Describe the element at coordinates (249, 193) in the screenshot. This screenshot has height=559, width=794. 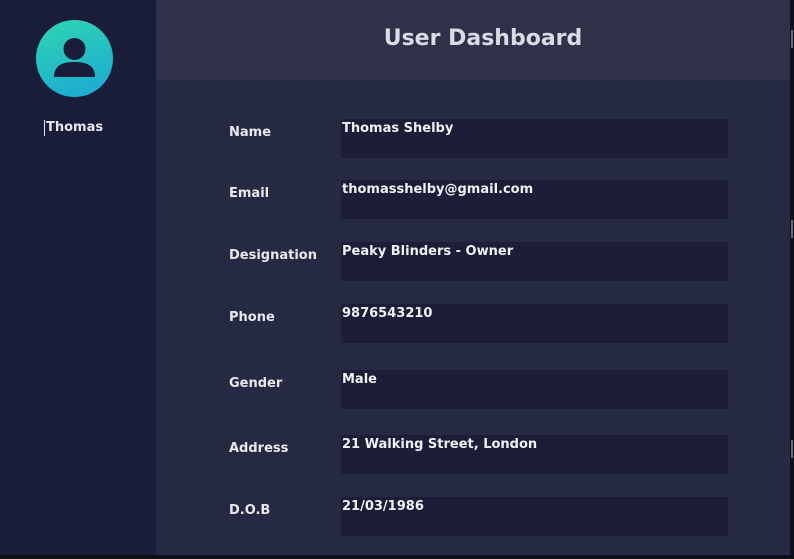
I see `email-label: Email` at that location.